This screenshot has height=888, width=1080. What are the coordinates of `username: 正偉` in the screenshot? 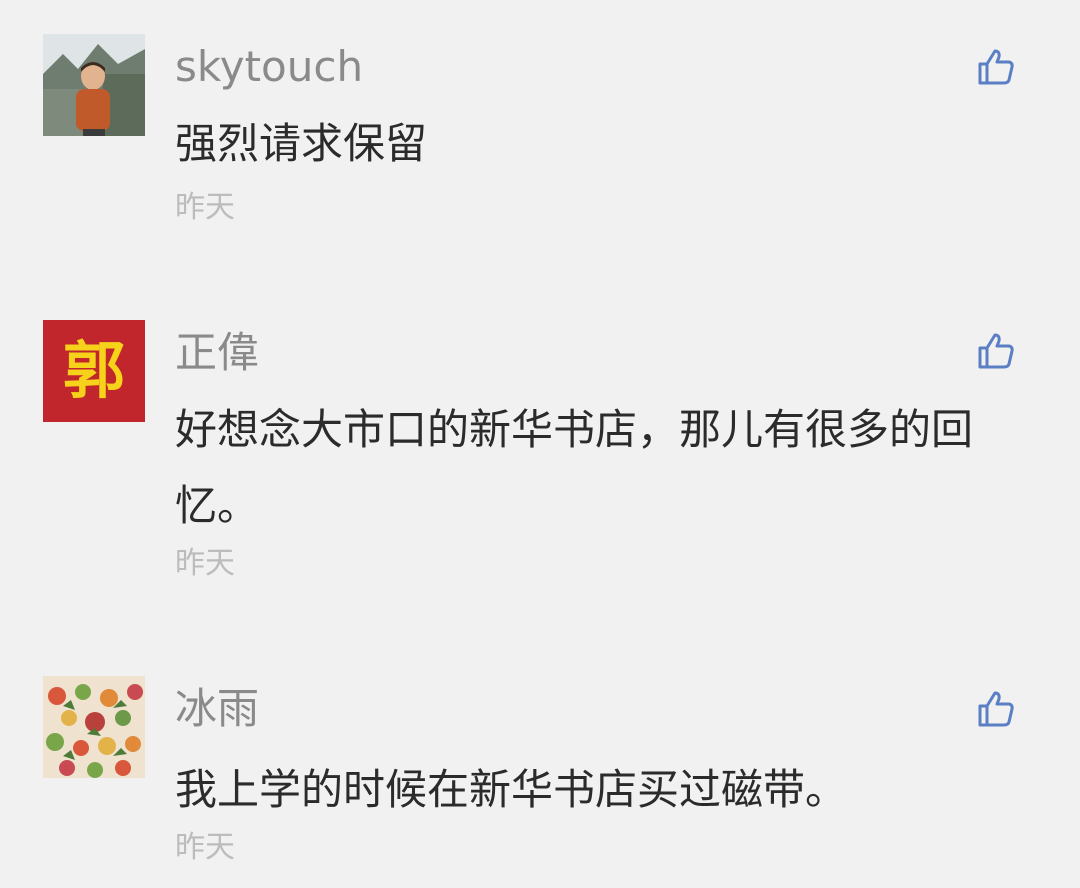 It's located at (217, 353).